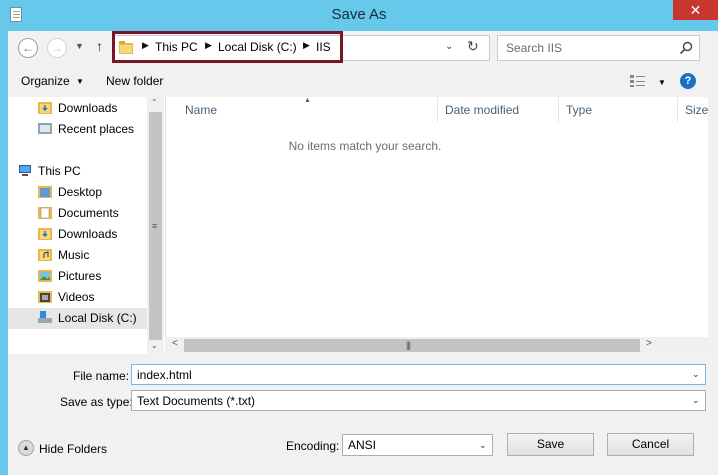  Describe the element at coordinates (45, 255) in the screenshot. I see `music-folder-icon` at that location.